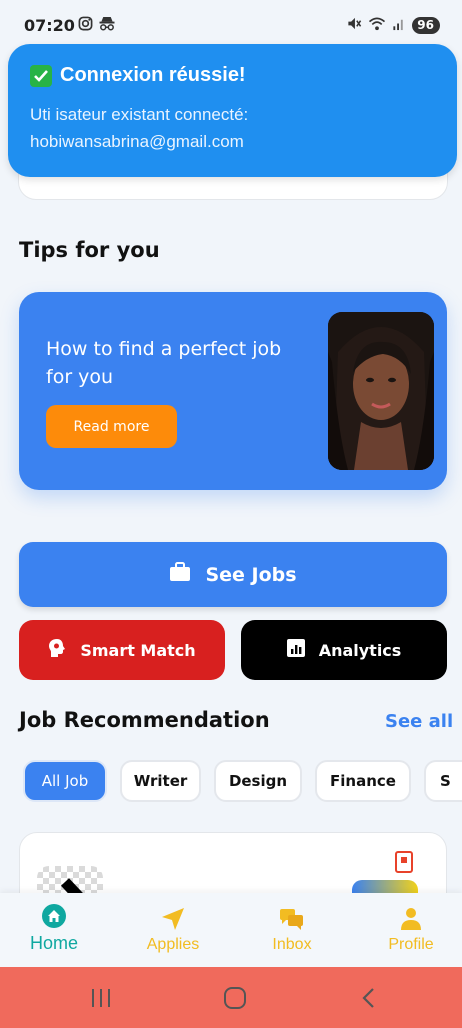 The width and height of the screenshot is (462, 1028). Describe the element at coordinates (53, 943) in the screenshot. I see `nav-home-label: Home` at that location.